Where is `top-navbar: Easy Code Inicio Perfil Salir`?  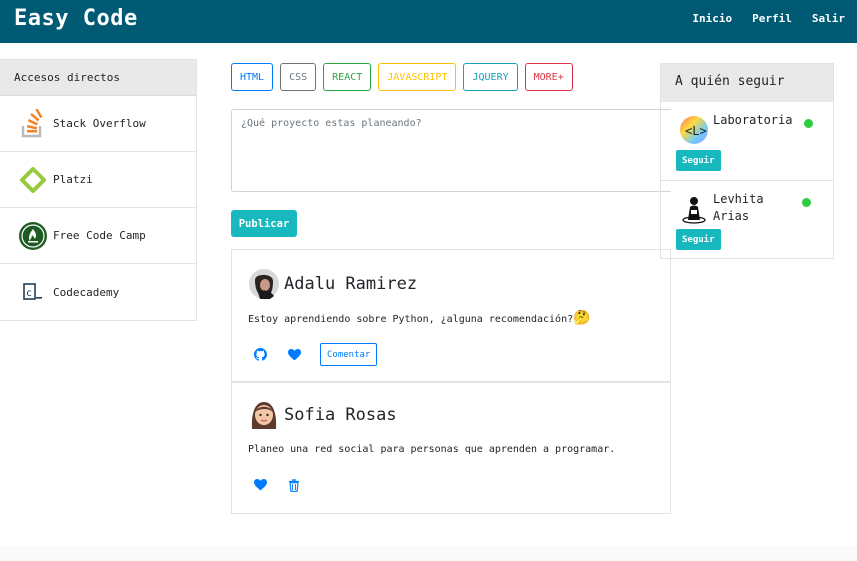 top-navbar: Easy Code Inicio Perfil Salir is located at coordinates (428, 21).